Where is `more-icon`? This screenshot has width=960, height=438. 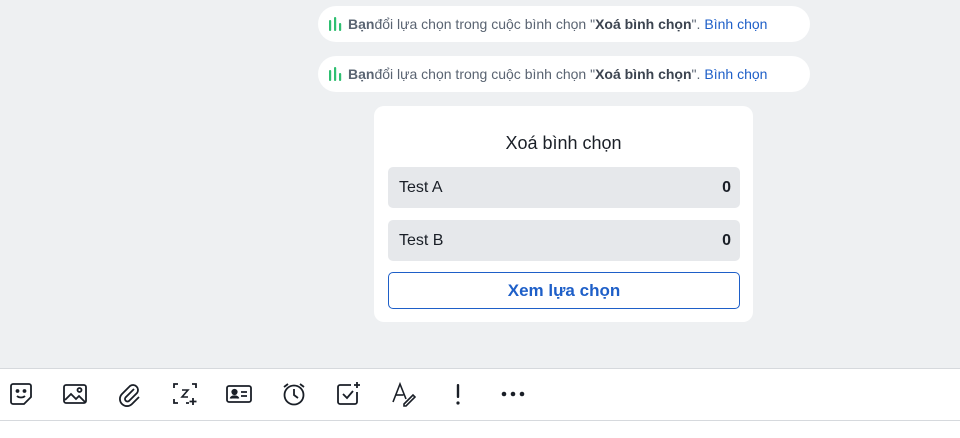
more-icon is located at coordinates (513, 394).